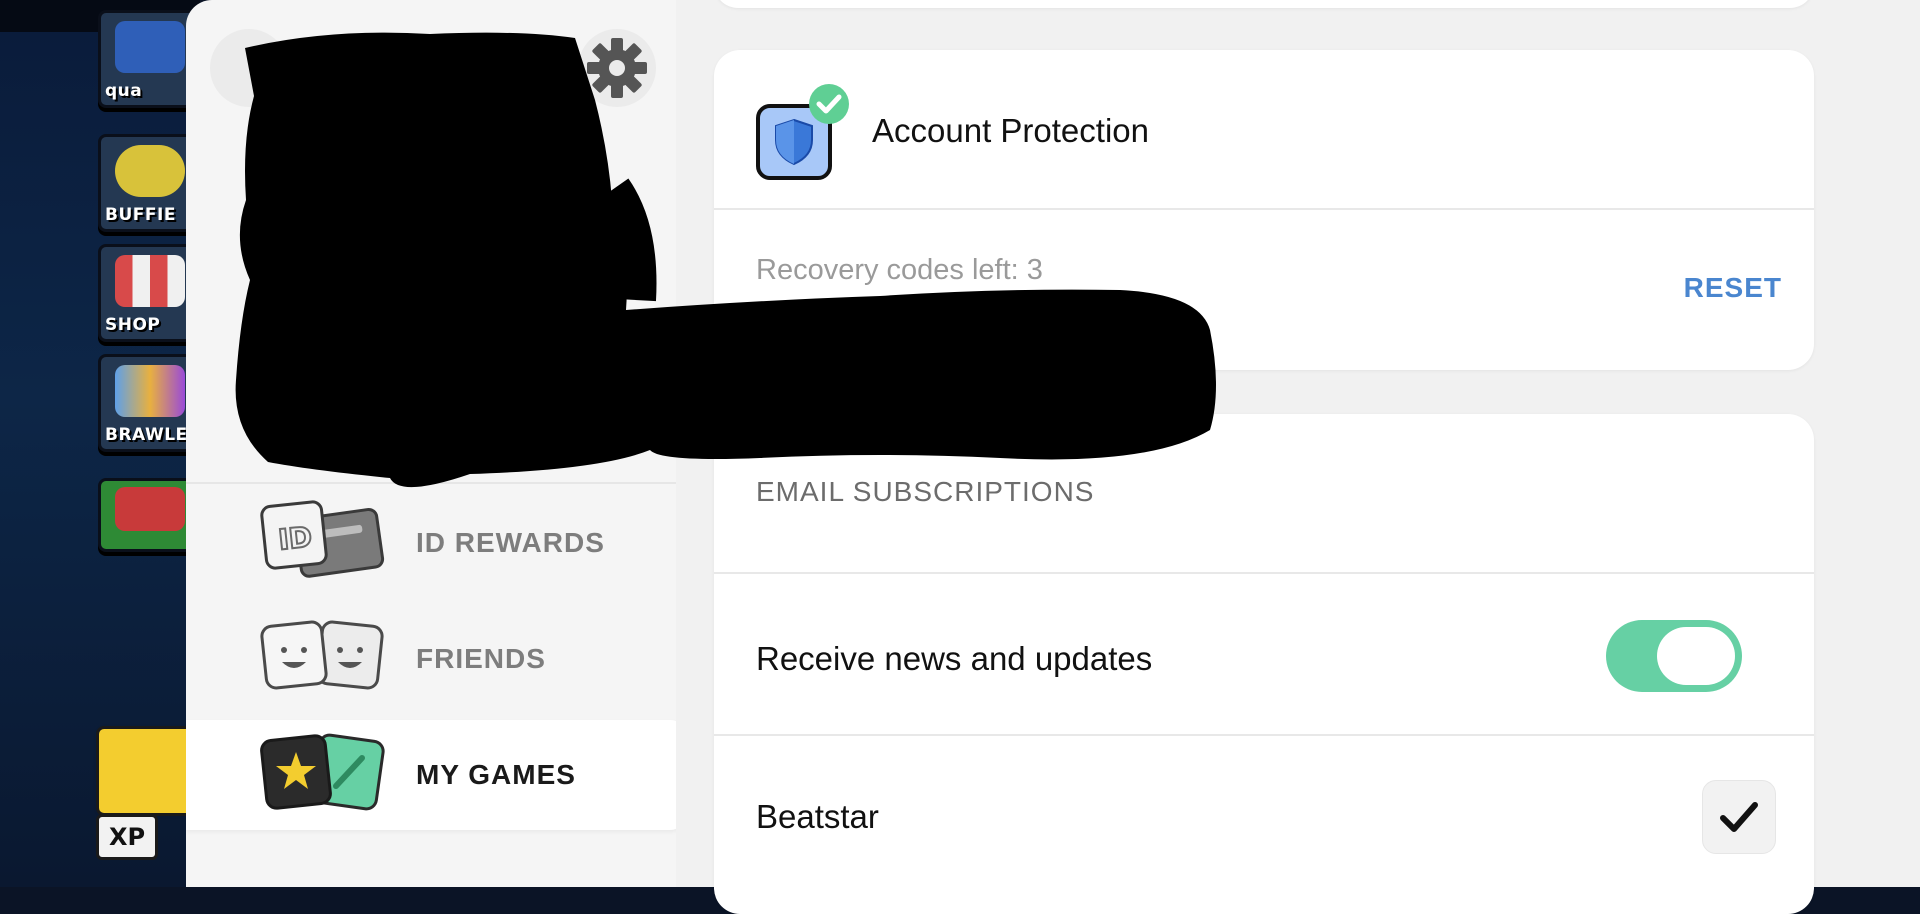 This screenshot has width=1920, height=914. What do you see at coordinates (899, 270) in the screenshot?
I see `recovery-codes-text: Recovery codes left: 3` at bounding box center [899, 270].